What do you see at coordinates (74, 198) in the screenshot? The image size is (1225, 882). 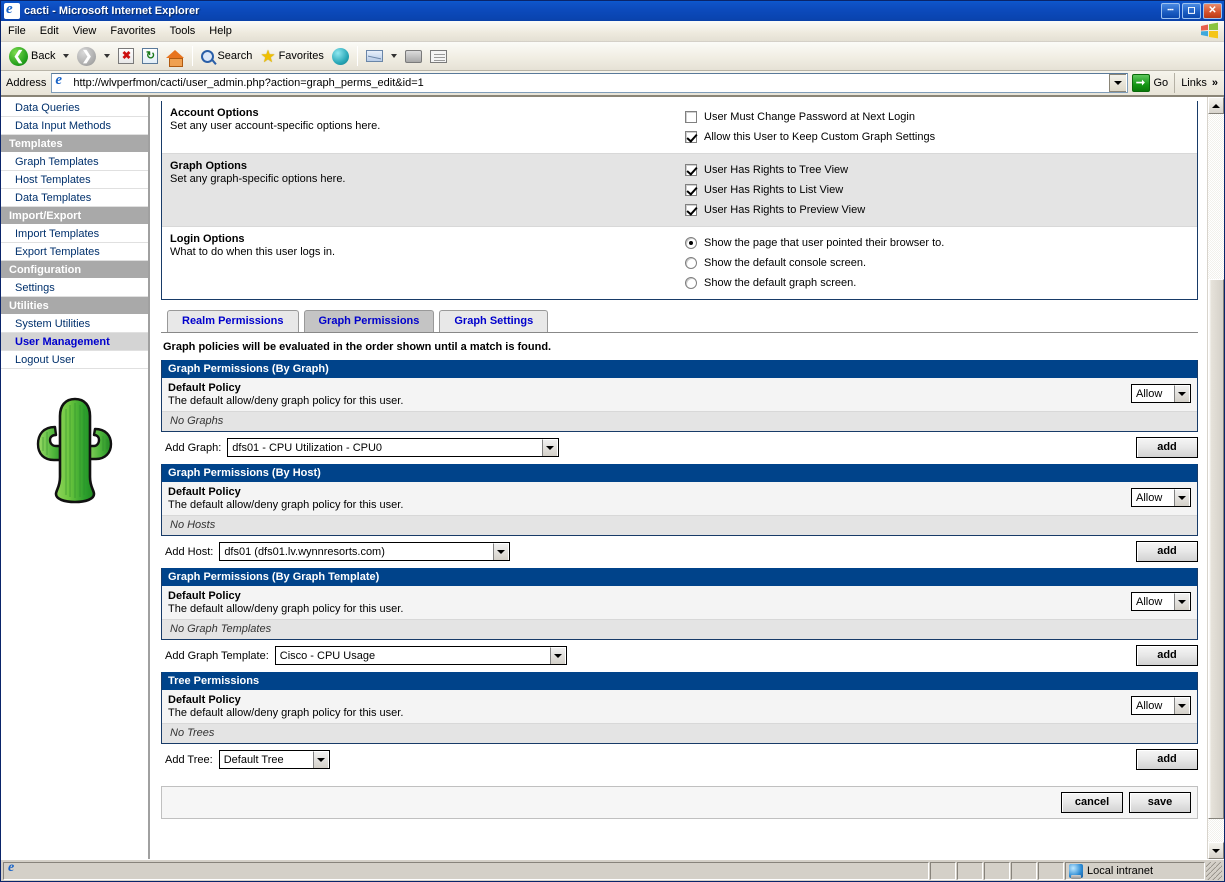 I see `sidebar-item-data-templates: Data Templates` at bounding box center [74, 198].